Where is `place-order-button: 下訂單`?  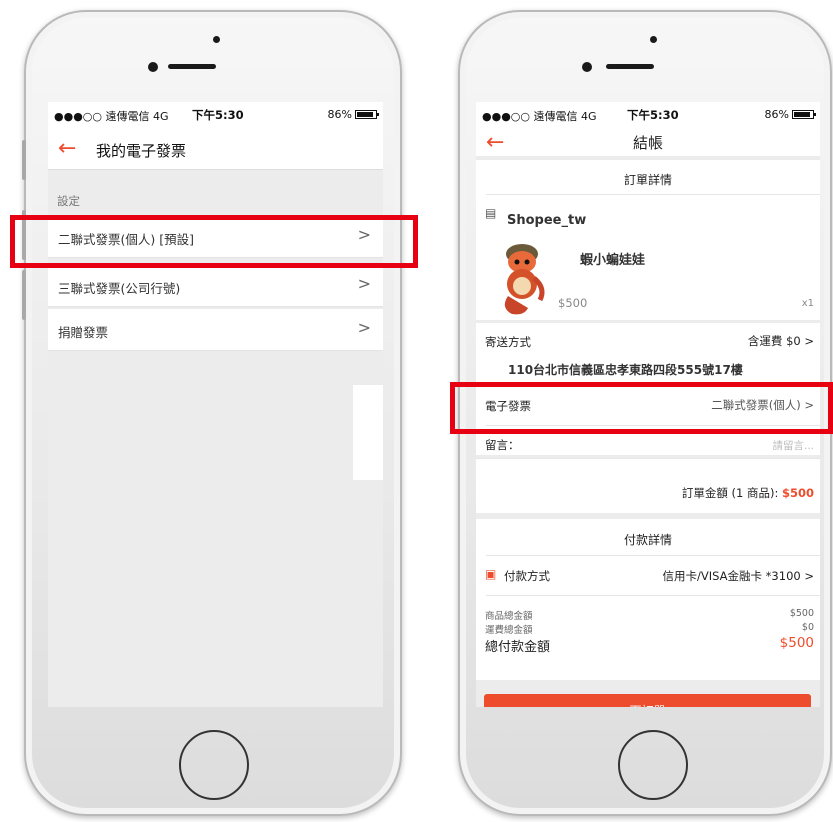 place-order-button: 下訂單 is located at coordinates (647, 700).